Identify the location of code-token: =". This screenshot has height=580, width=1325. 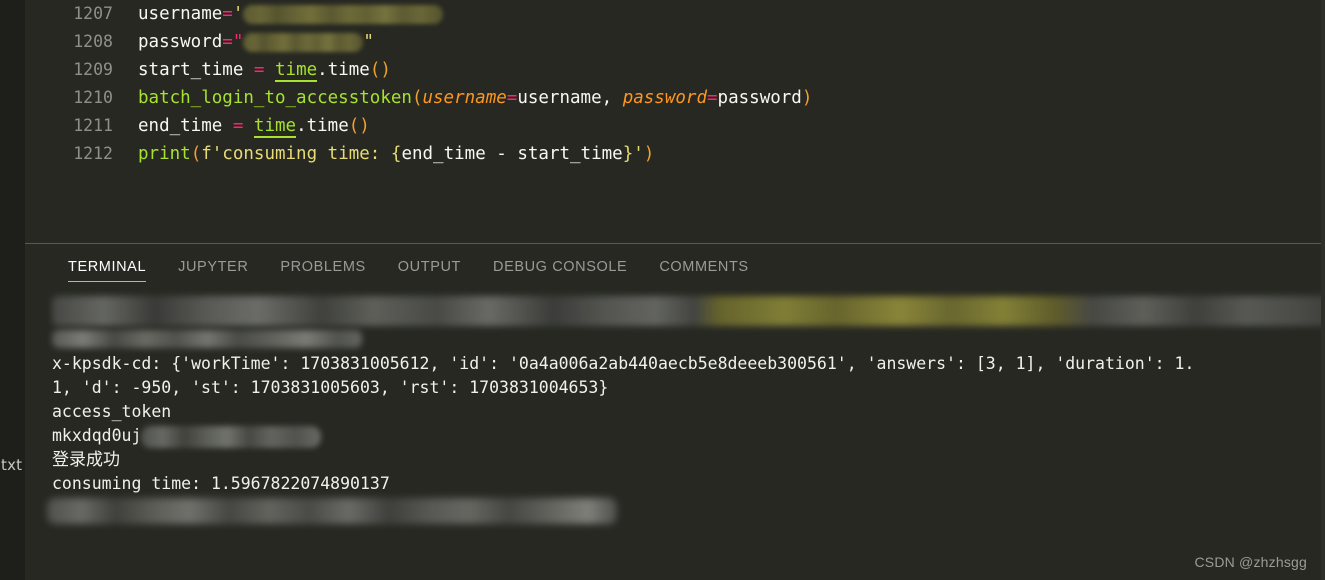
(233, 42).